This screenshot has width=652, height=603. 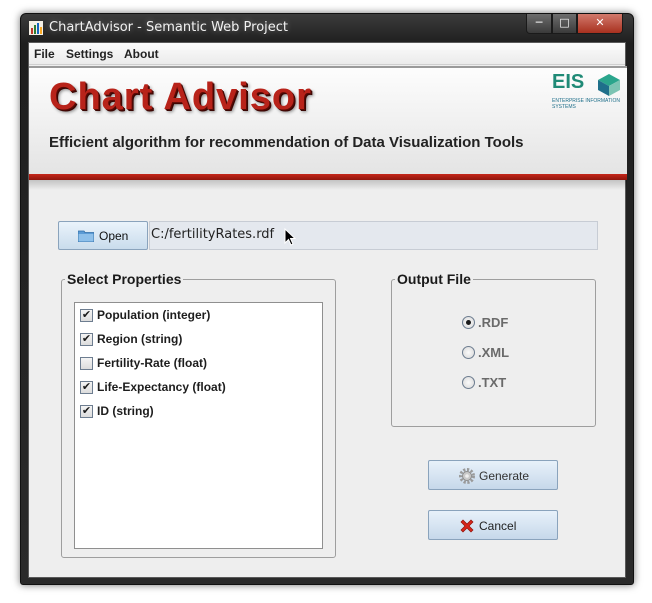 What do you see at coordinates (44, 54) in the screenshot?
I see `menu-file: File` at bounding box center [44, 54].